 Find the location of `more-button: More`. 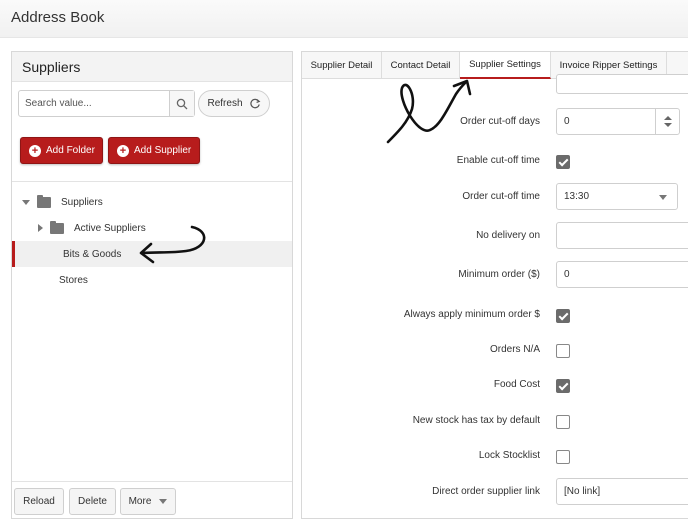

more-button: More is located at coordinates (148, 501).